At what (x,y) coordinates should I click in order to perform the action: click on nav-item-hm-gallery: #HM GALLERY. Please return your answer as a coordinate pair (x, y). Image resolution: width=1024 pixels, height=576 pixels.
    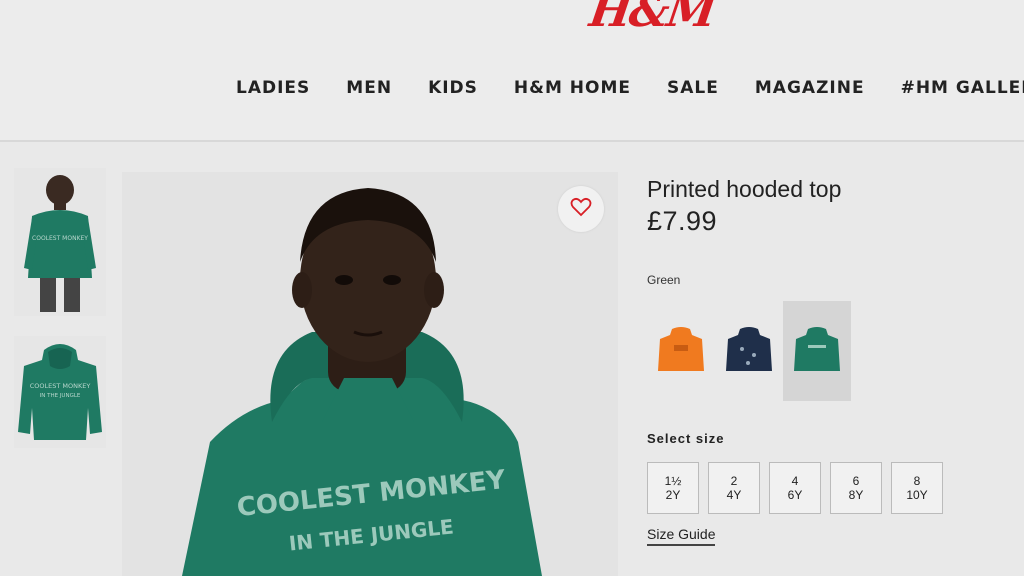
    Looking at the image, I should click on (962, 88).